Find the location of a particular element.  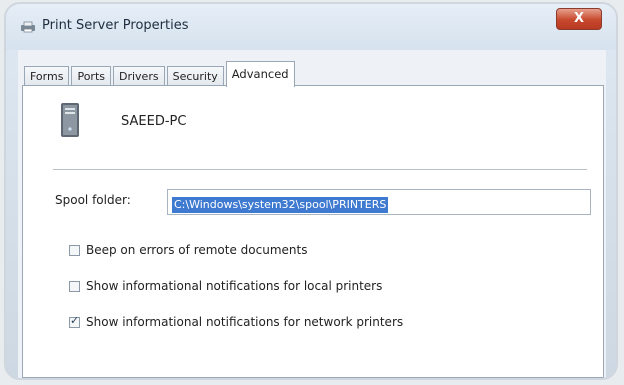

divider is located at coordinates (320, 170).